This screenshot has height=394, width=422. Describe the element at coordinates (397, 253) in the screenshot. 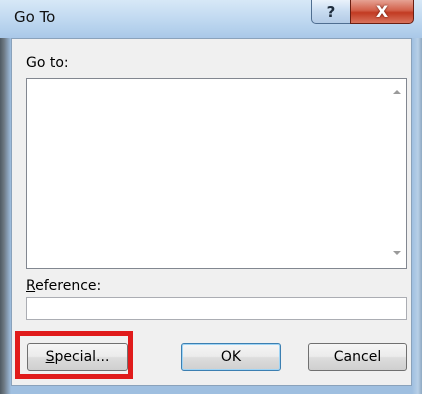

I see `scroll-down-arrow-icon` at that location.